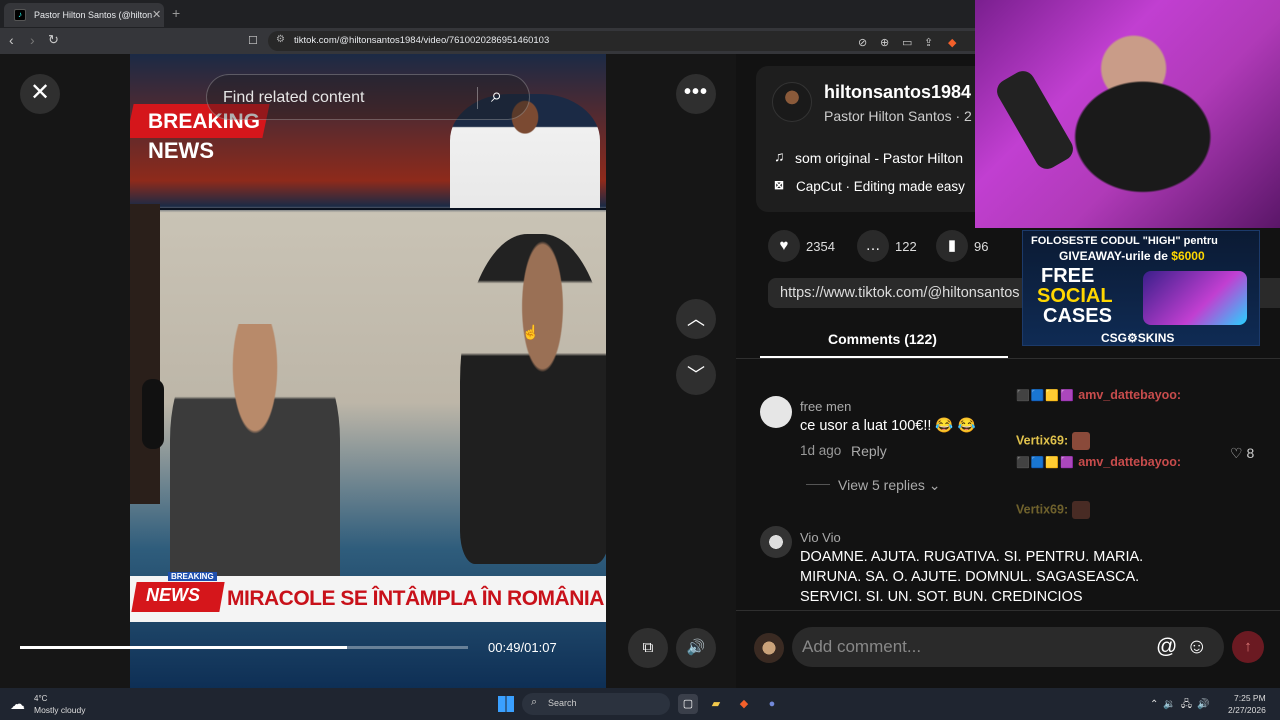 This screenshot has height=720, width=1280. What do you see at coordinates (1250, 698) in the screenshot?
I see `clock-time: 7:25 PM` at bounding box center [1250, 698].